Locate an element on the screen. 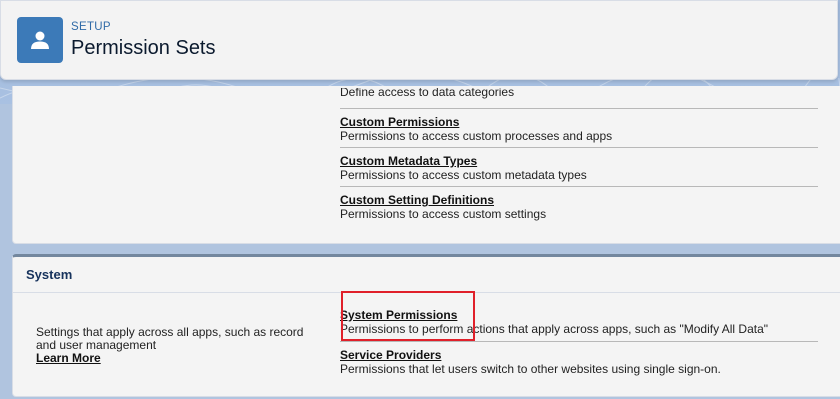  custom-setting-definitions-desc: Permissions to access custom settings is located at coordinates (443, 214).